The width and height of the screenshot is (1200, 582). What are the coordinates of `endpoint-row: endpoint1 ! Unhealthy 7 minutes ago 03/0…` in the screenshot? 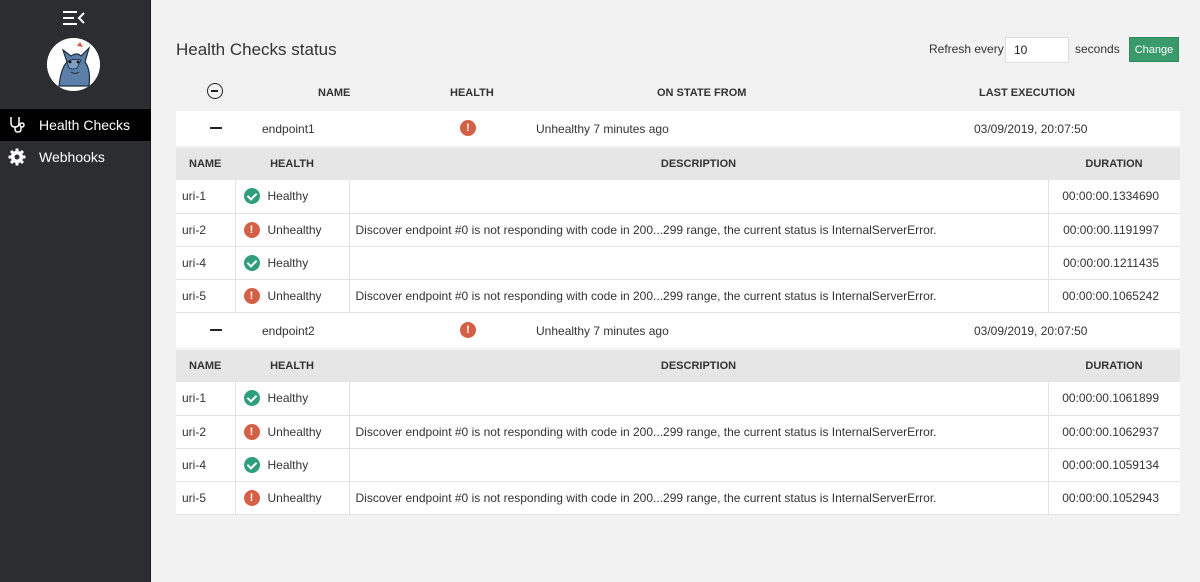 It's located at (678, 128).